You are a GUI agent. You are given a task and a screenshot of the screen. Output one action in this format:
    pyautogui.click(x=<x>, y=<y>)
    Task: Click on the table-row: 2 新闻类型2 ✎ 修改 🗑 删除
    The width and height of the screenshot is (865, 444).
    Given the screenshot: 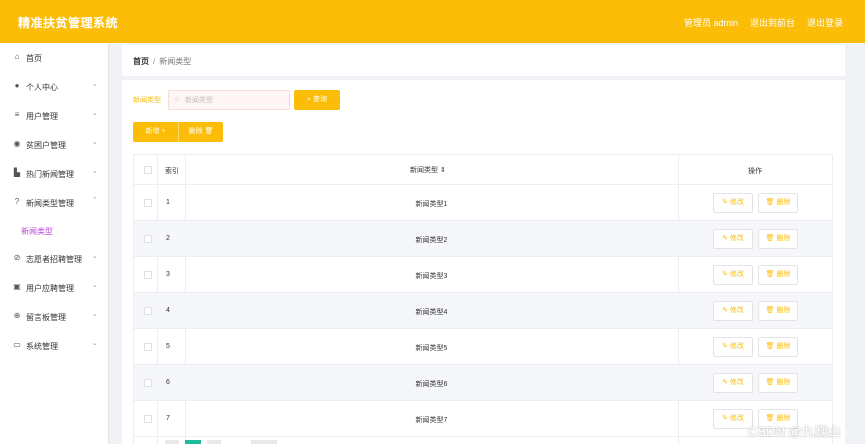 What is the action you would take?
    pyautogui.click(x=483, y=239)
    